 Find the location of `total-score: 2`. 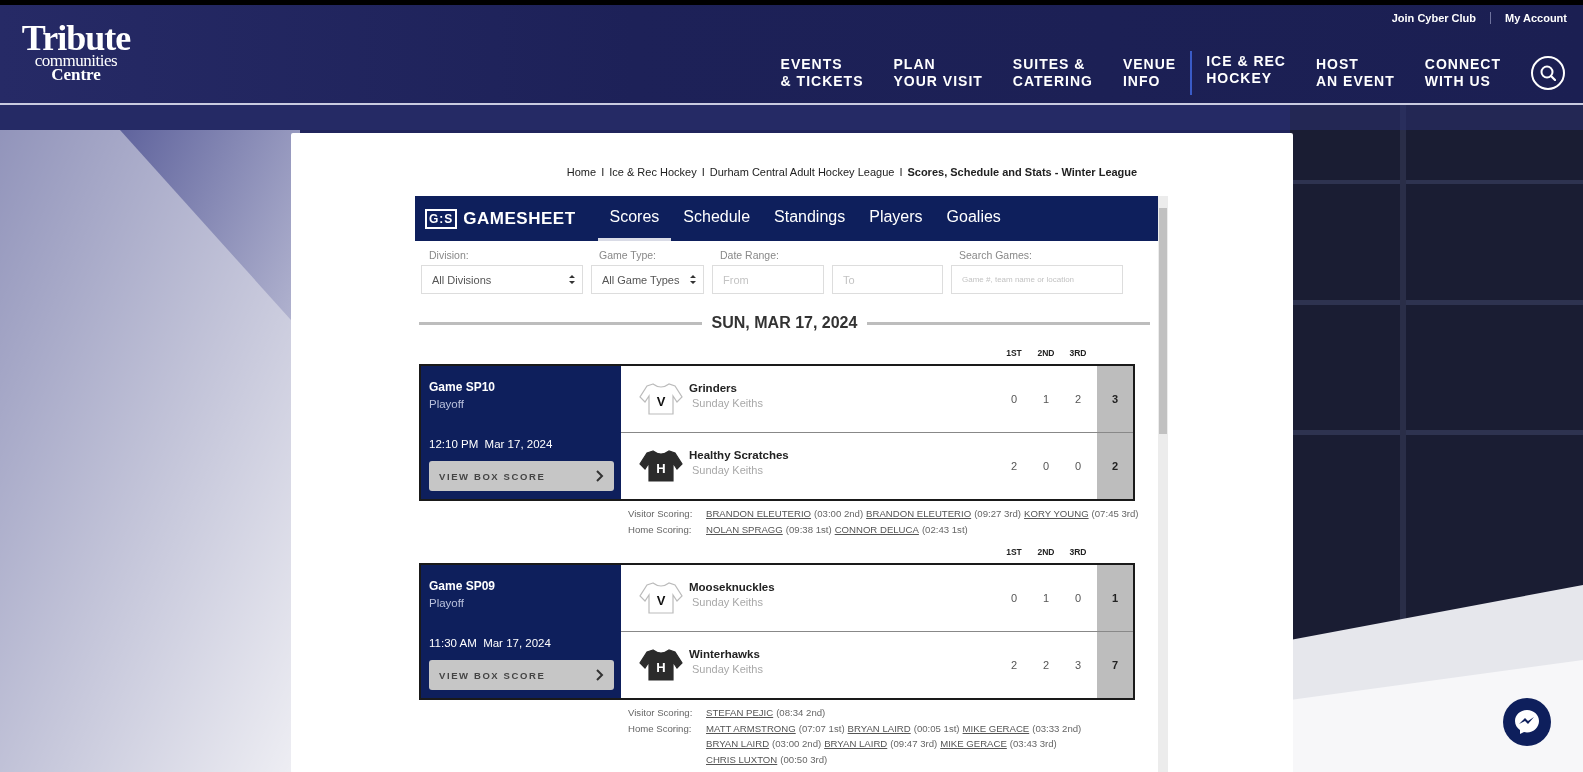

total-score: 2 is located at coordinates (1115, 466).